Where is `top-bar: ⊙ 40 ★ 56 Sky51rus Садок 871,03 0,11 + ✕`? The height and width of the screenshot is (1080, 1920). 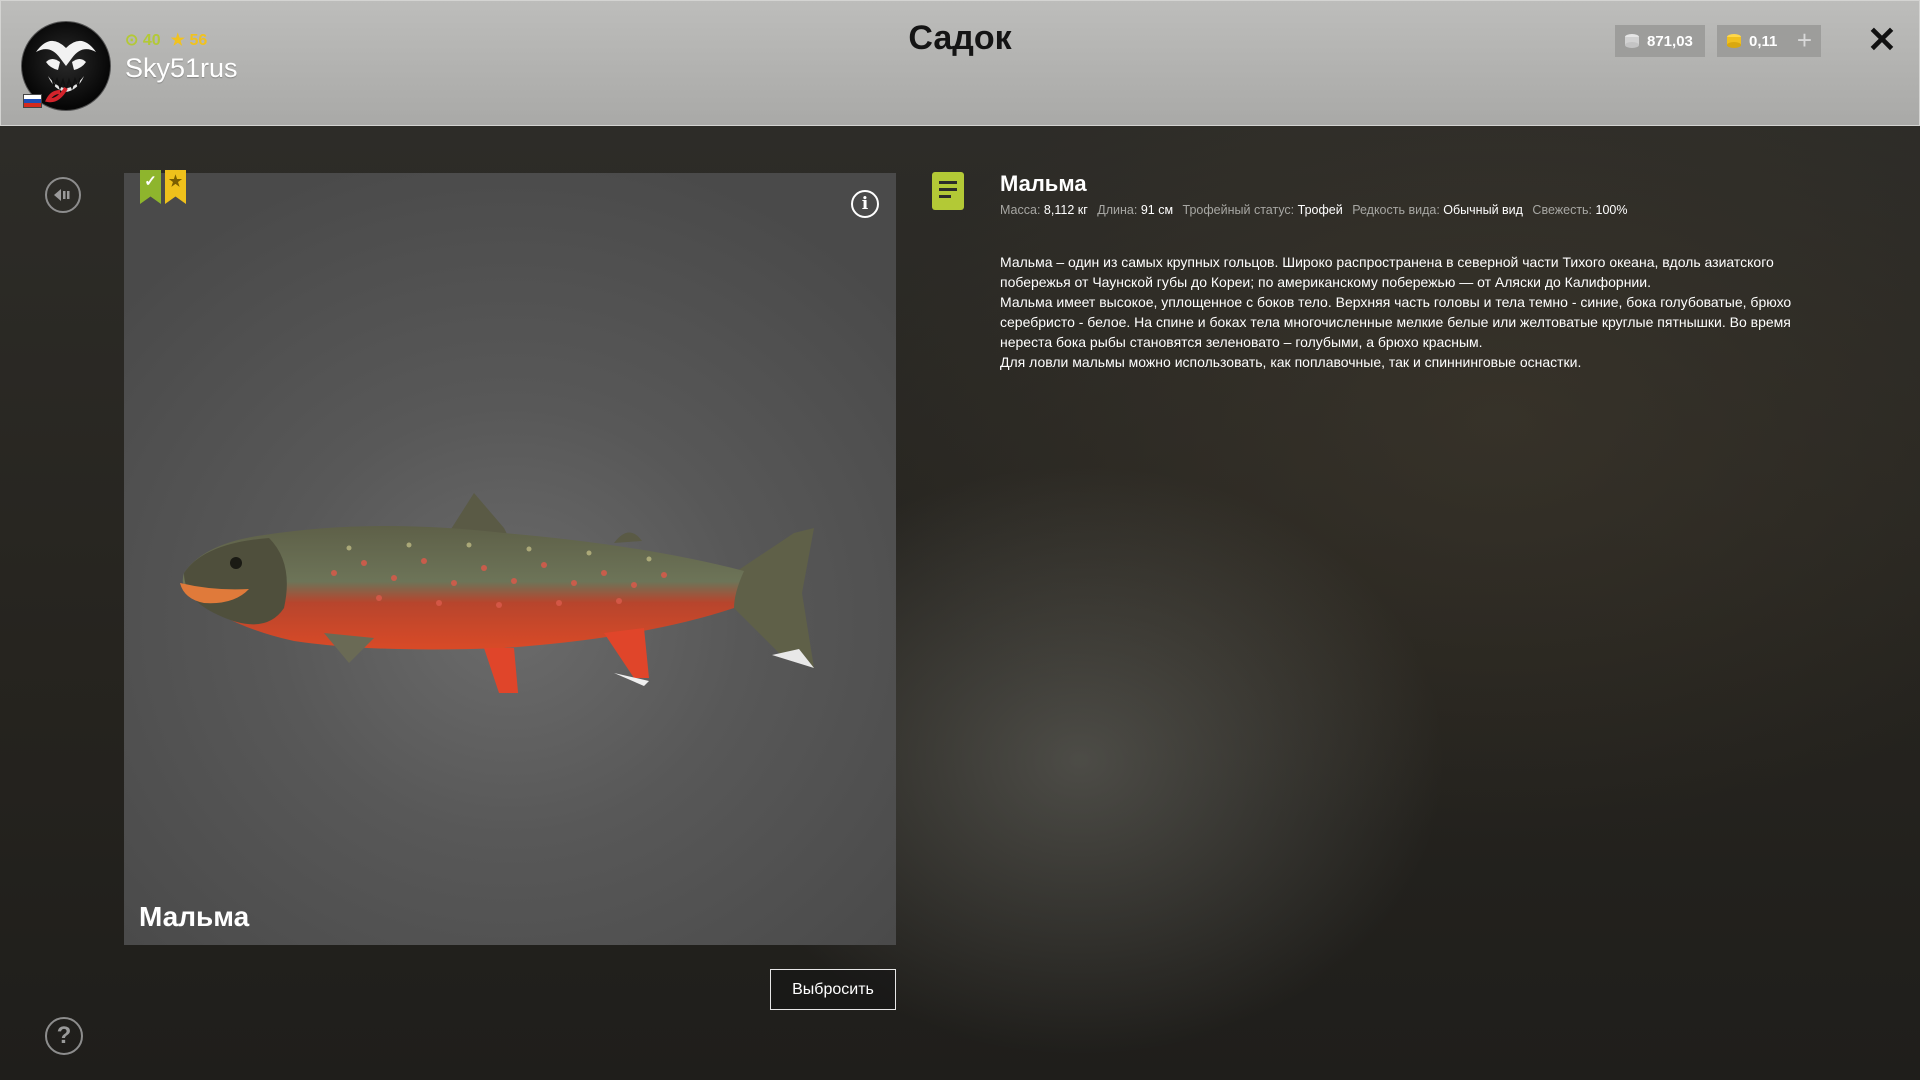
top-bar: ⊙ 40 ★ 56 Sky51rus Садок 871,03 0,11 + ✕ is located at coordinates (960, 63).